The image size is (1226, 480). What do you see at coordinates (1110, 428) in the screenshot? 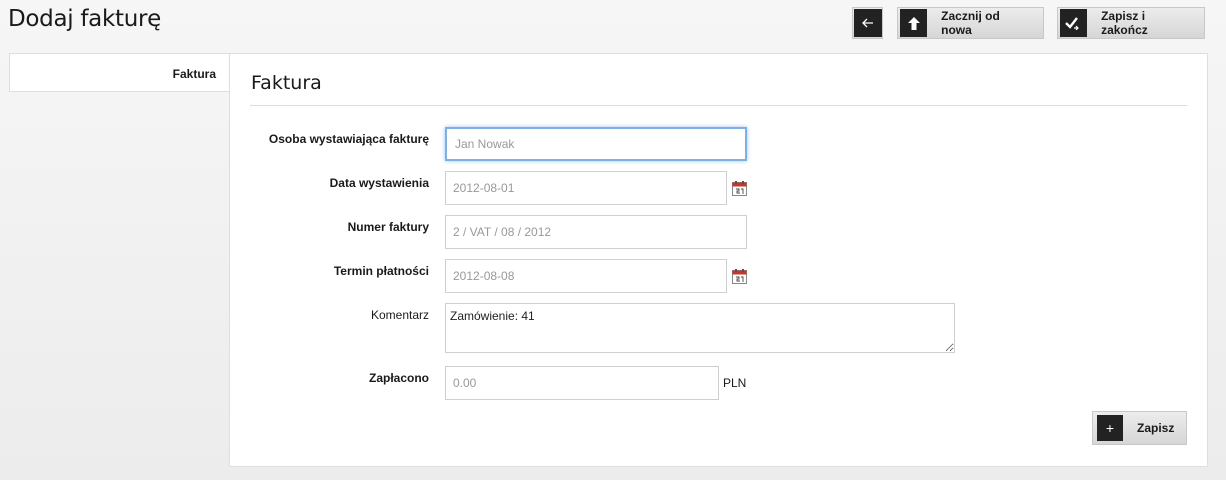
I see `plus-icon: +` at bounding box center [1110, 428].